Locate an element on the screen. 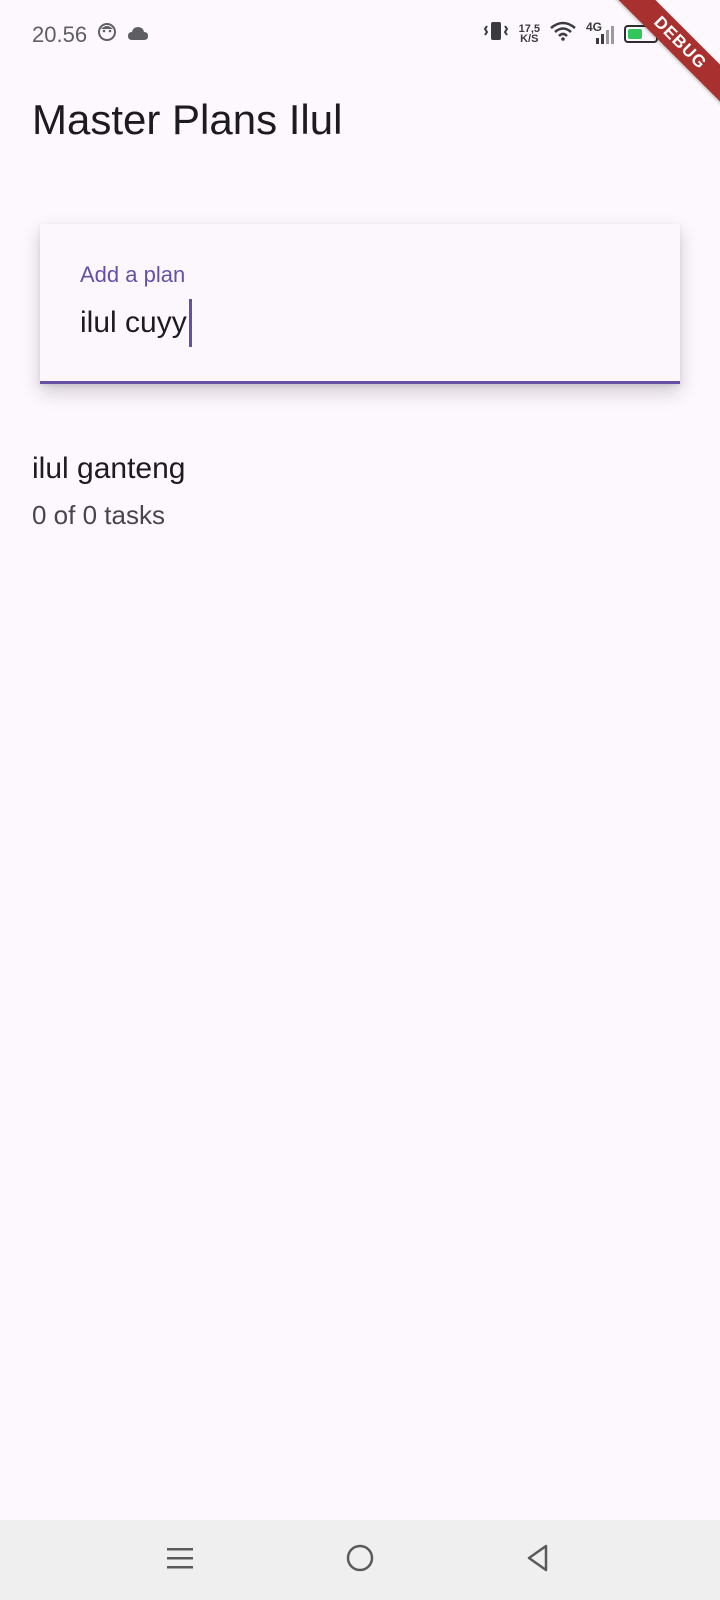 Image resolution: width=720 pixels, height=1600 pixels. net-speed-value: 17,5 is located at coordinates (529, 28).